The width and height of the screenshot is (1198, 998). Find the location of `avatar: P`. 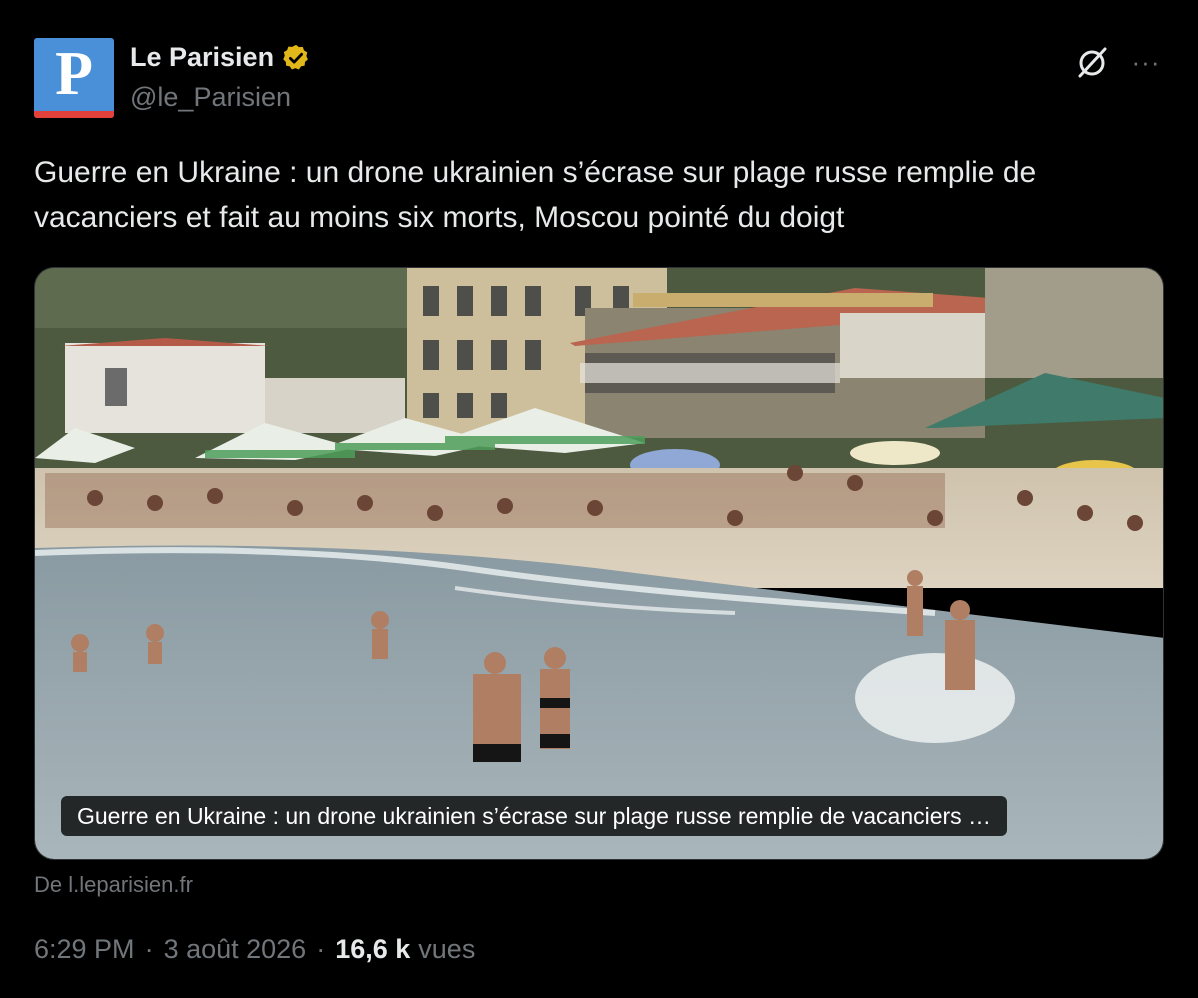

avatar: P is located at coordinates (74, 78).